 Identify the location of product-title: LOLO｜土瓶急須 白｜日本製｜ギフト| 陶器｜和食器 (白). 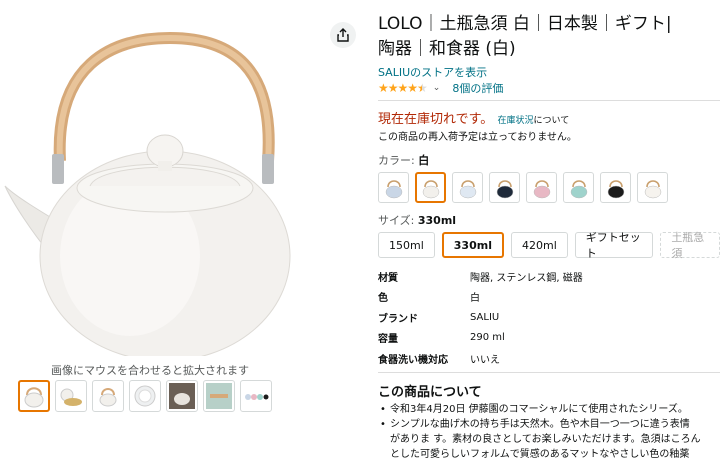
(549, 37).